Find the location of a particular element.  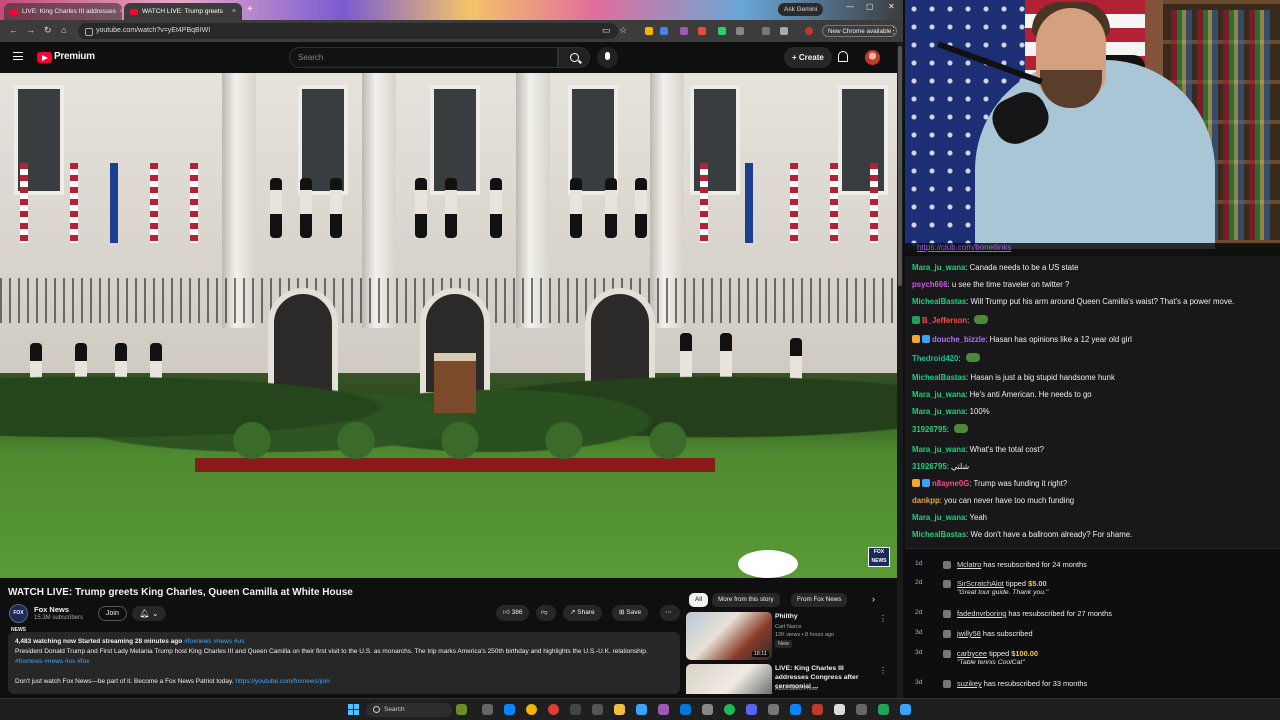

ask-gemini-button: Ask Gemini is located at coordinates (801, 9).